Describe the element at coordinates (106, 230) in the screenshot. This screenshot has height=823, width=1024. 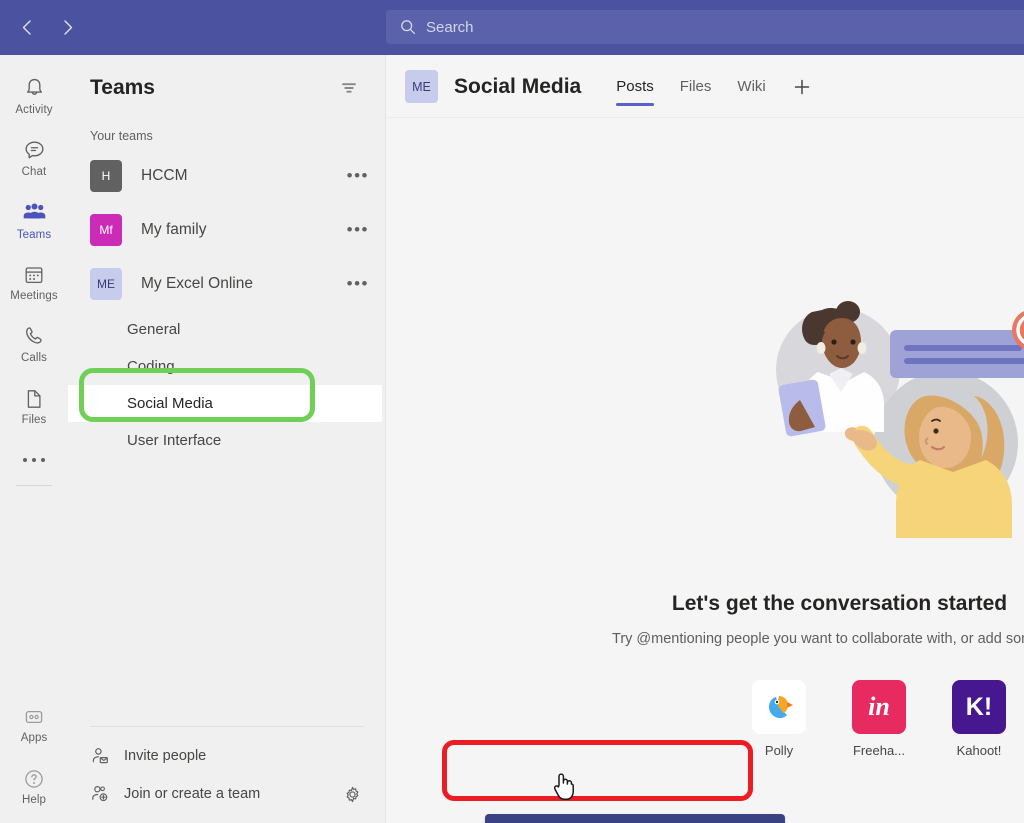
I see `team-avatar: Mf` at that location.